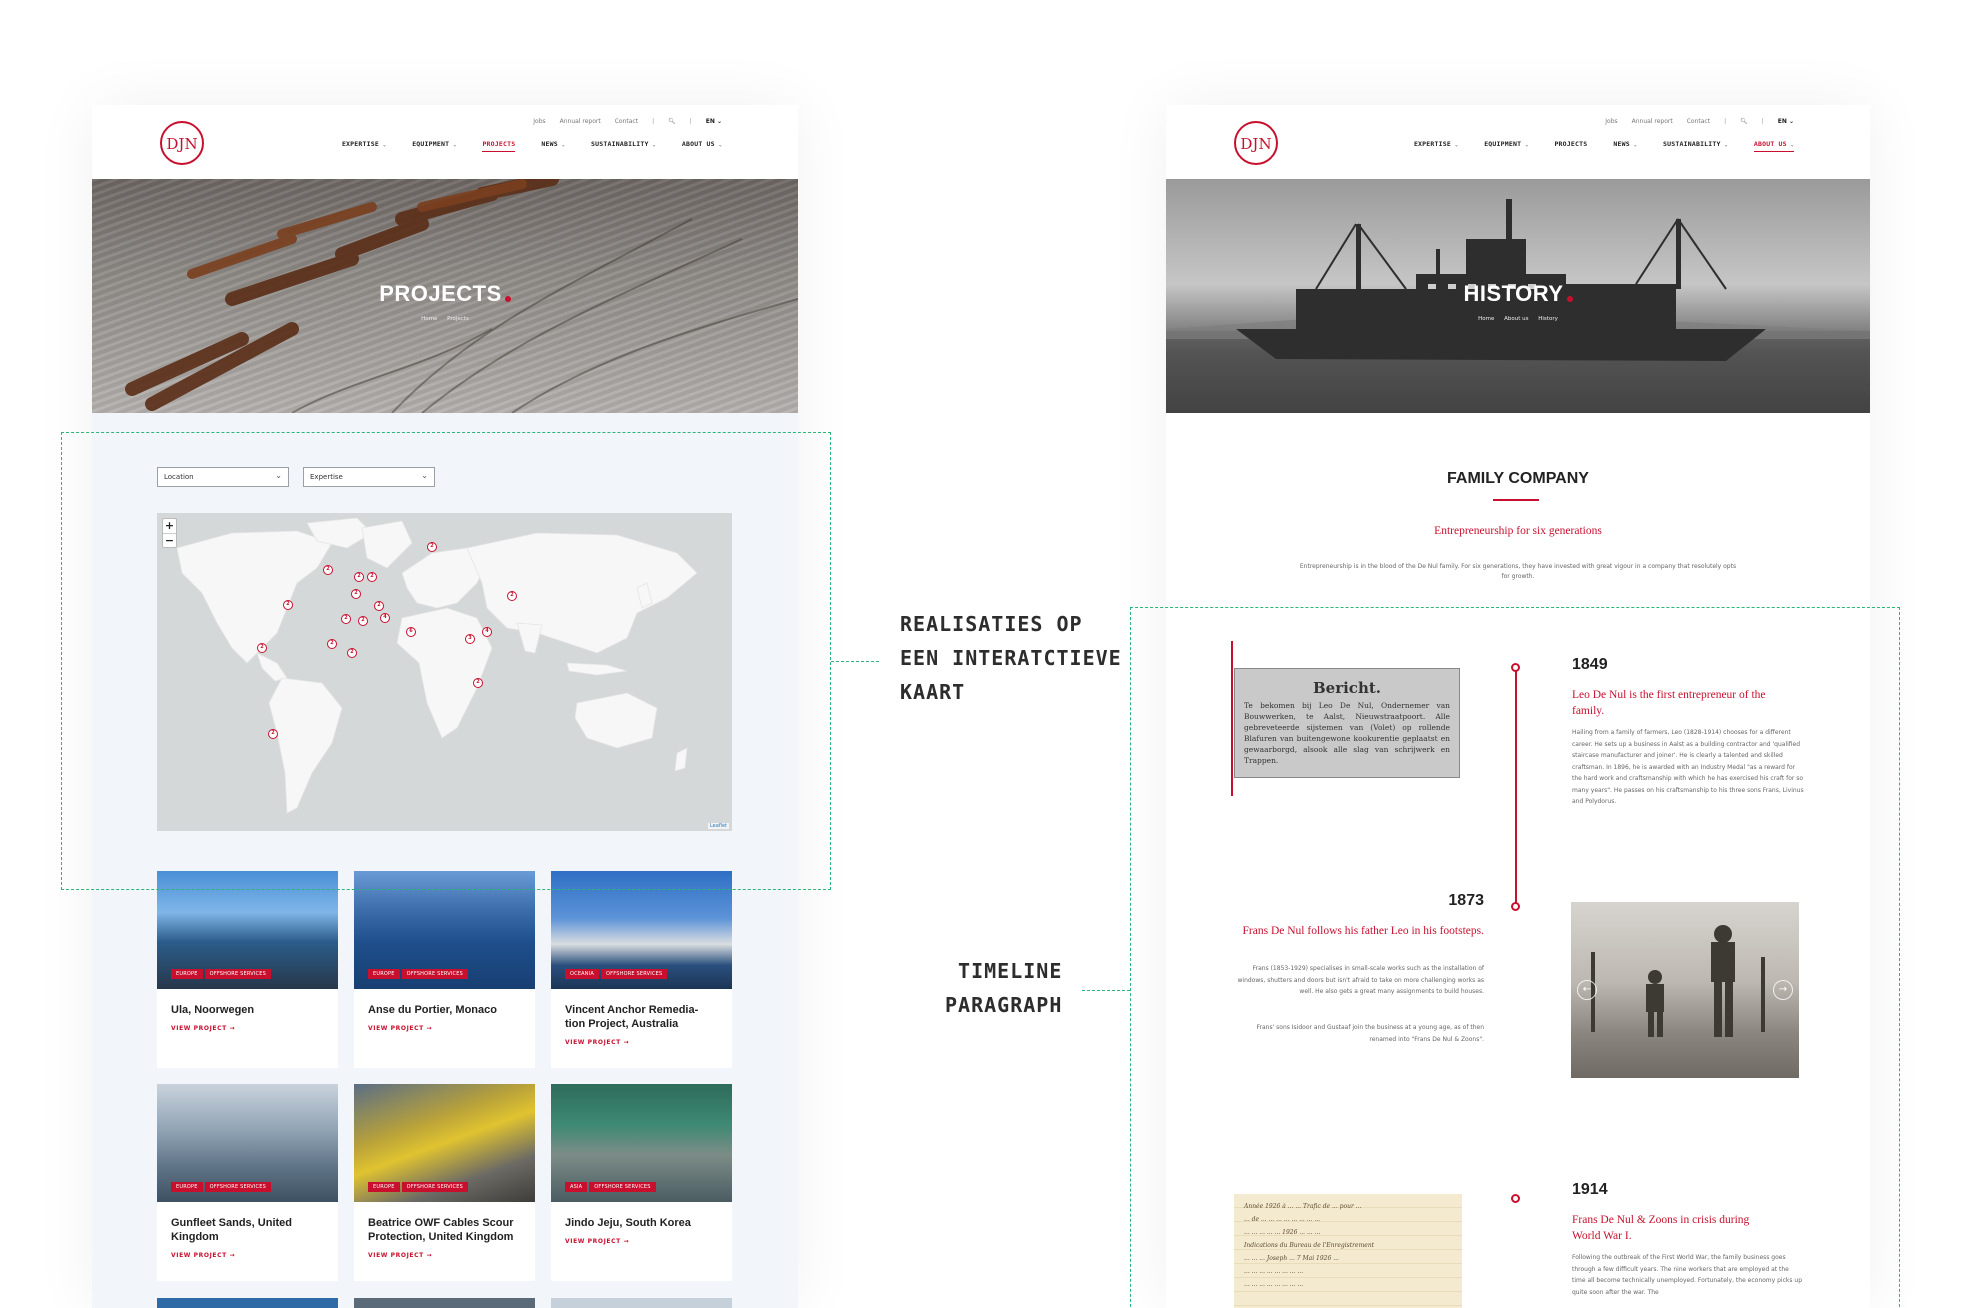 This screenshot has width=1961, height=1308. I want to click on section-subtitle: Entrepreneurship for six generations, so click(1518, 531).